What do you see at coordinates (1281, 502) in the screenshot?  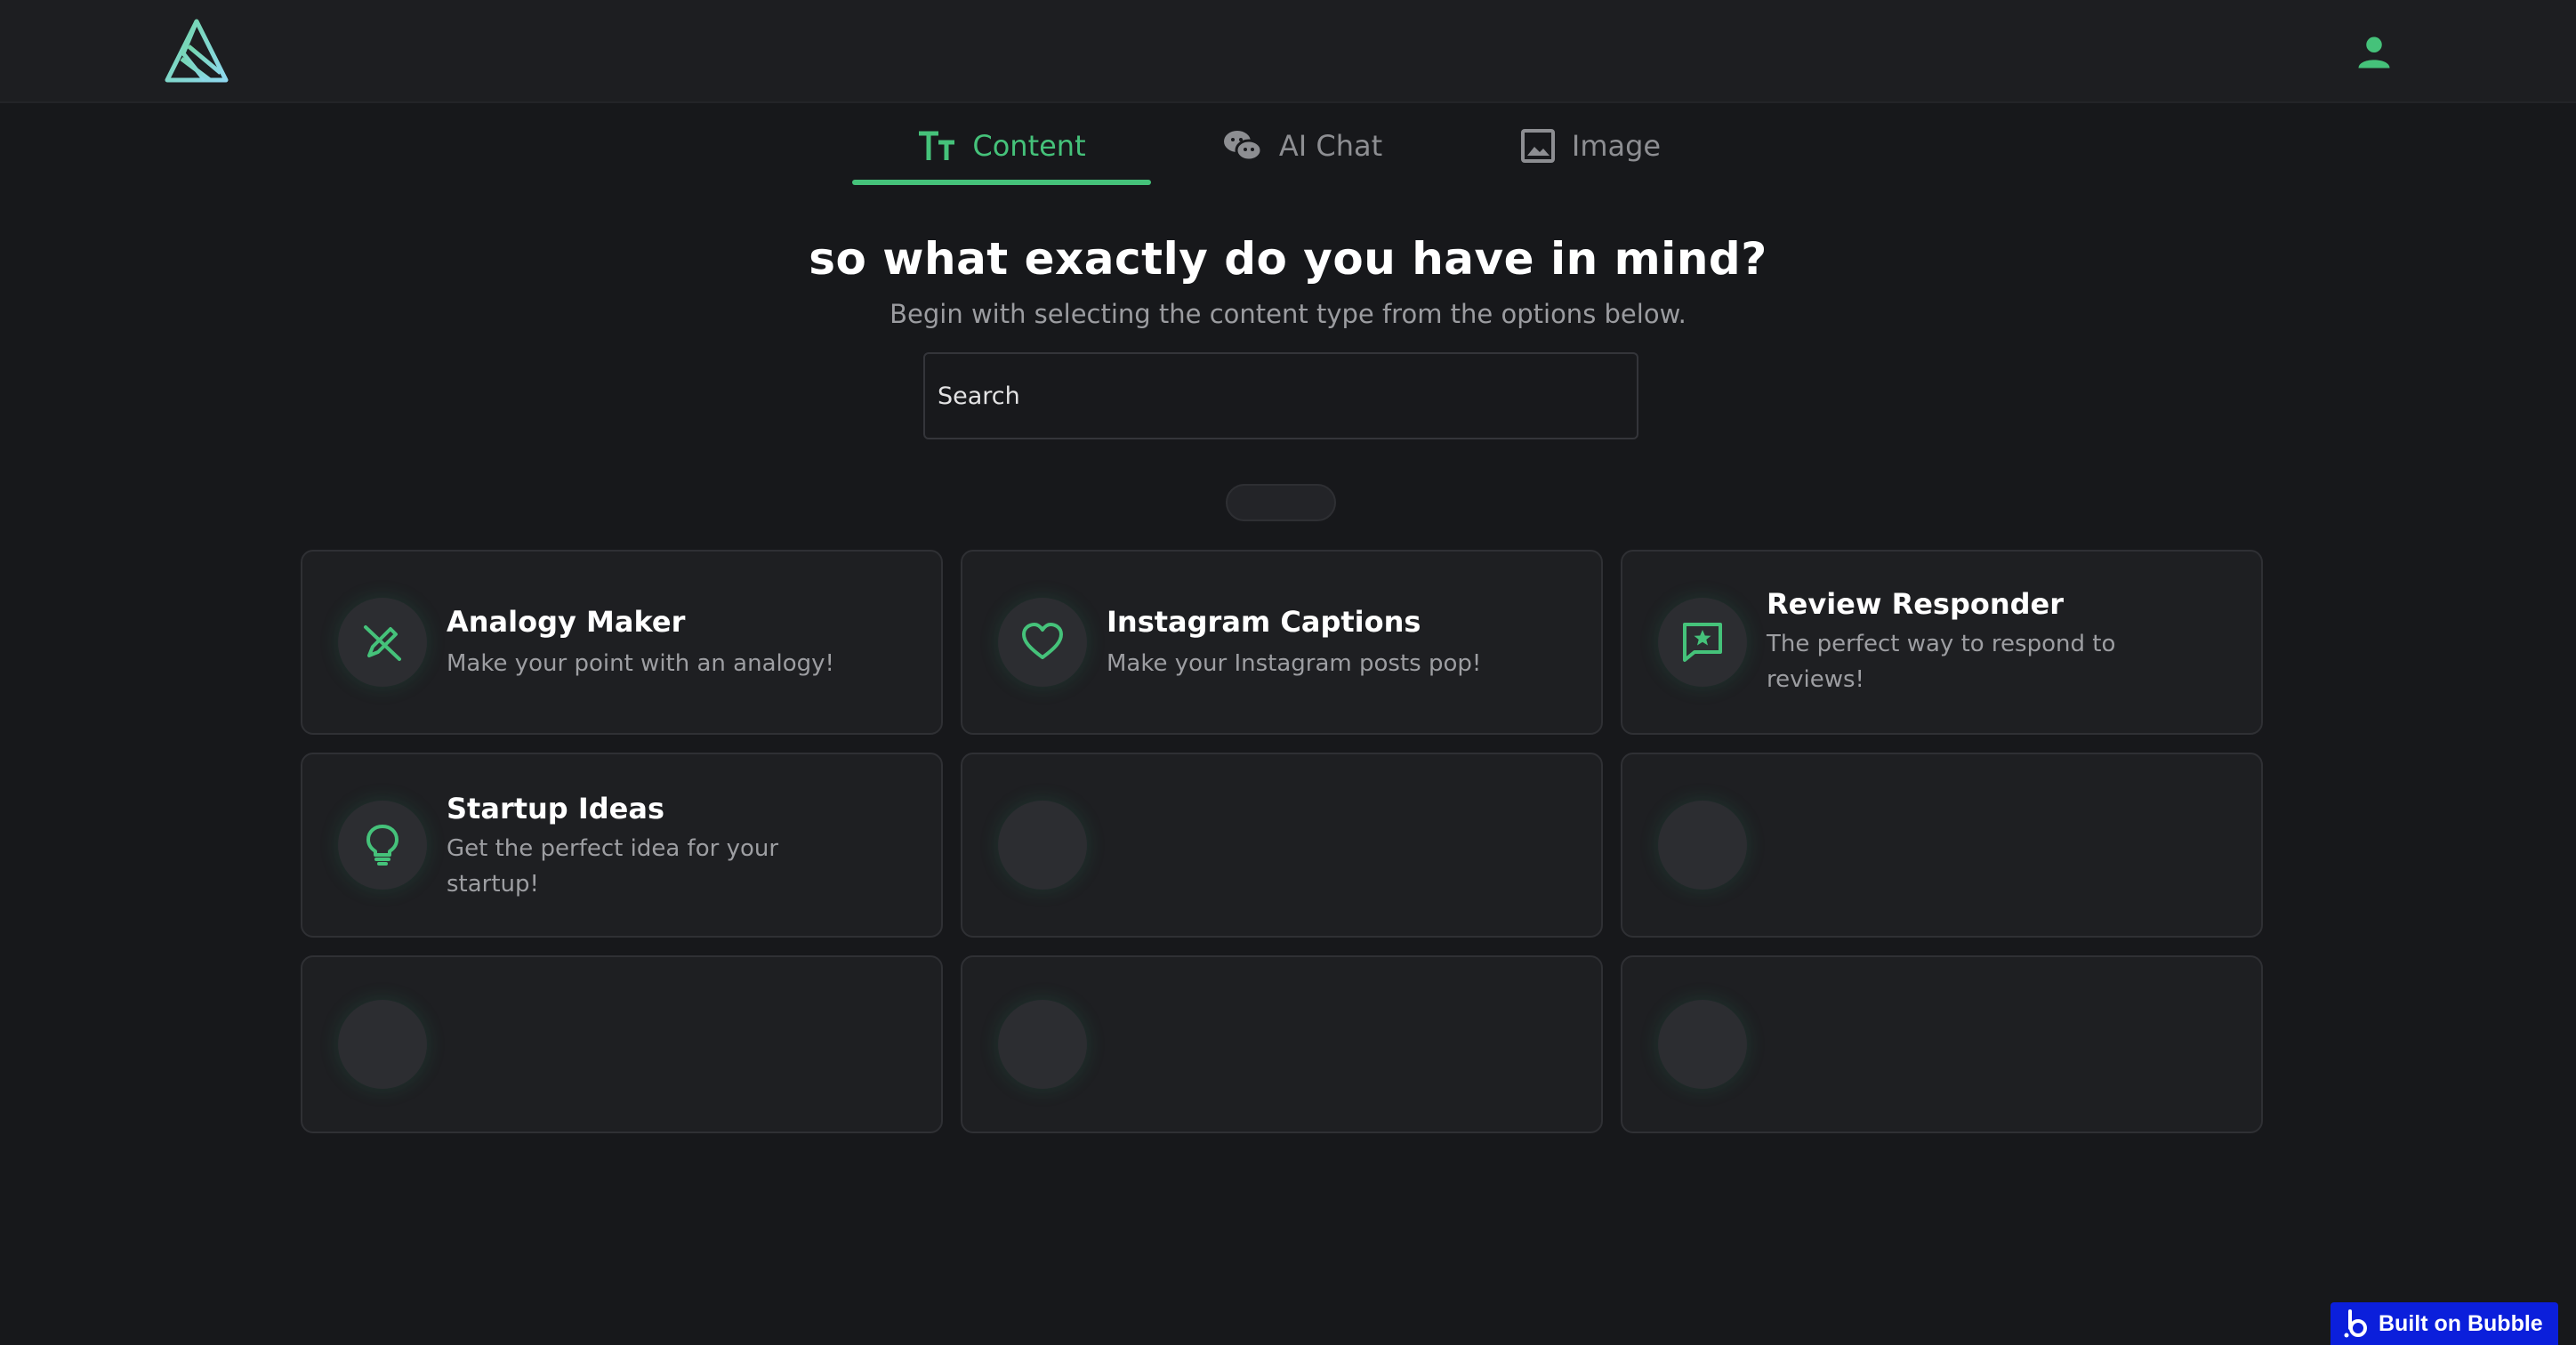 I see `category-filter-pill` at bounding box center [1281, 502].